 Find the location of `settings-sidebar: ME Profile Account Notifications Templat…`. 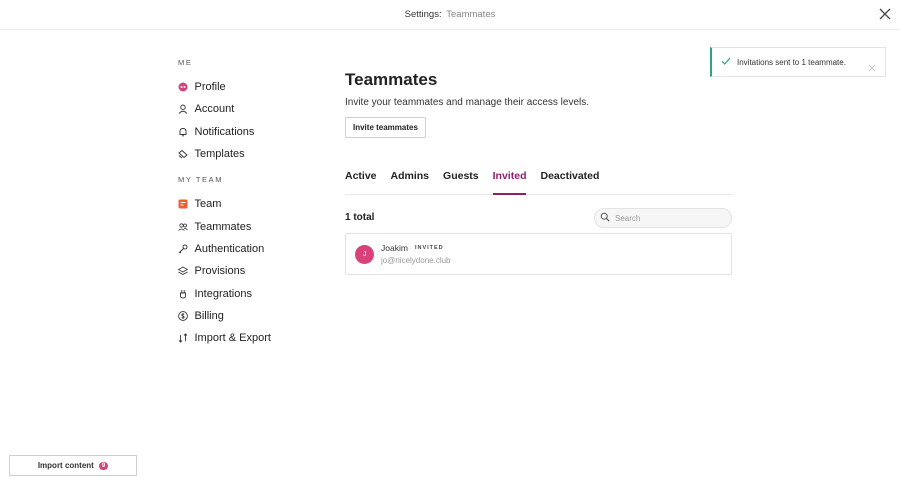

settings-sidebar: ME Profile Account Notifications Templat… is located at coordinates (248, 203).